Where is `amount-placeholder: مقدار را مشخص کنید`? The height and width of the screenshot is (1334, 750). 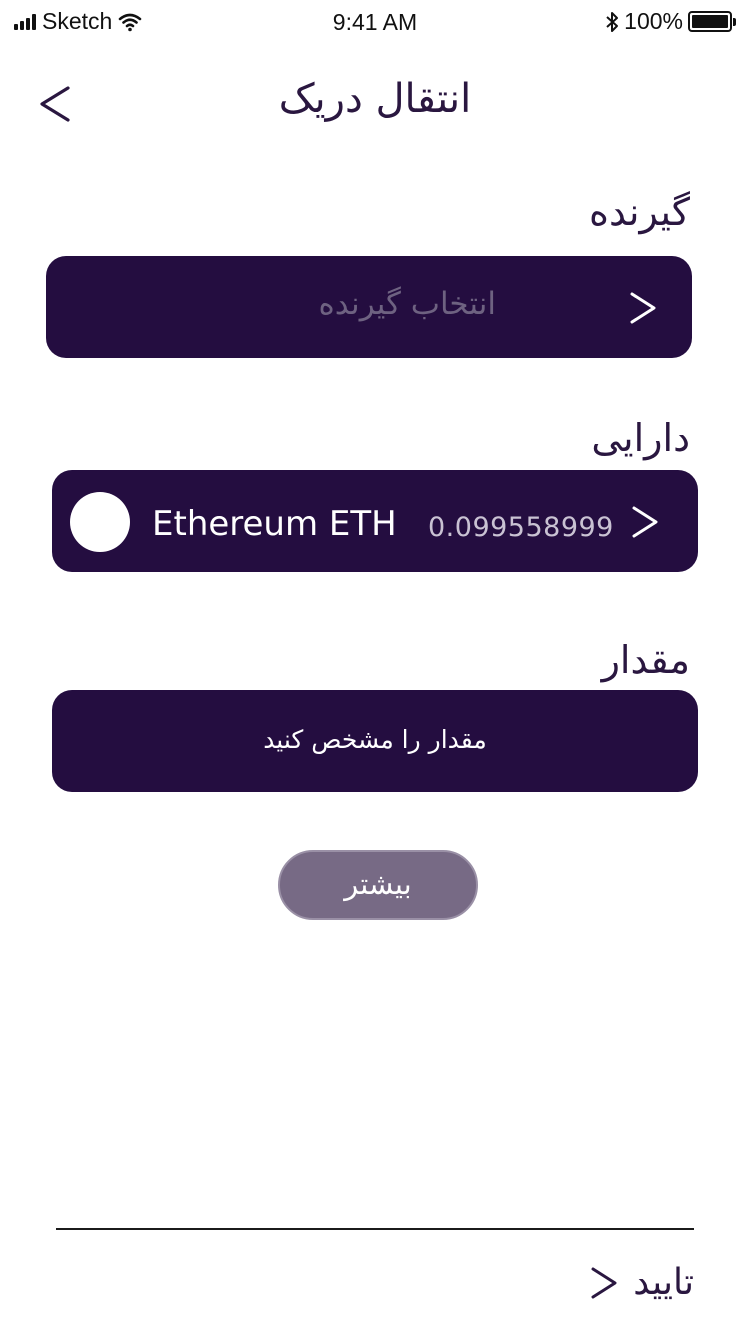
amount-placeholder: مقدار را مشخص کنید is located at coordinates (375, 739).